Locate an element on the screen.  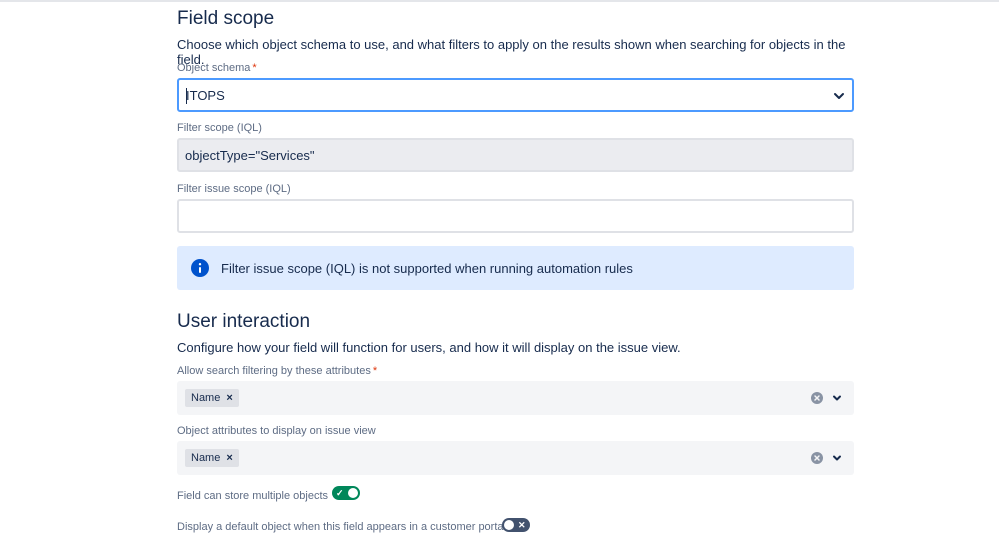
top-divider is located at coordinates (499, 1).